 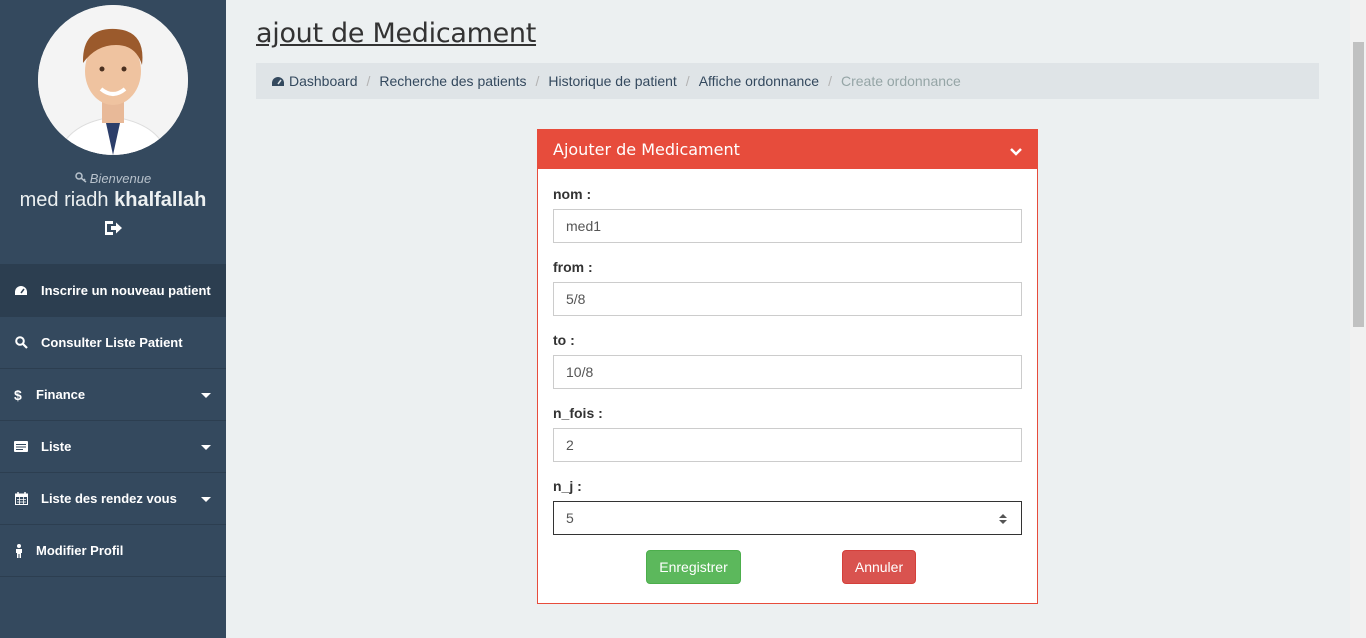 I want to click on field-nom: nom :, so click(x=787, y=214).